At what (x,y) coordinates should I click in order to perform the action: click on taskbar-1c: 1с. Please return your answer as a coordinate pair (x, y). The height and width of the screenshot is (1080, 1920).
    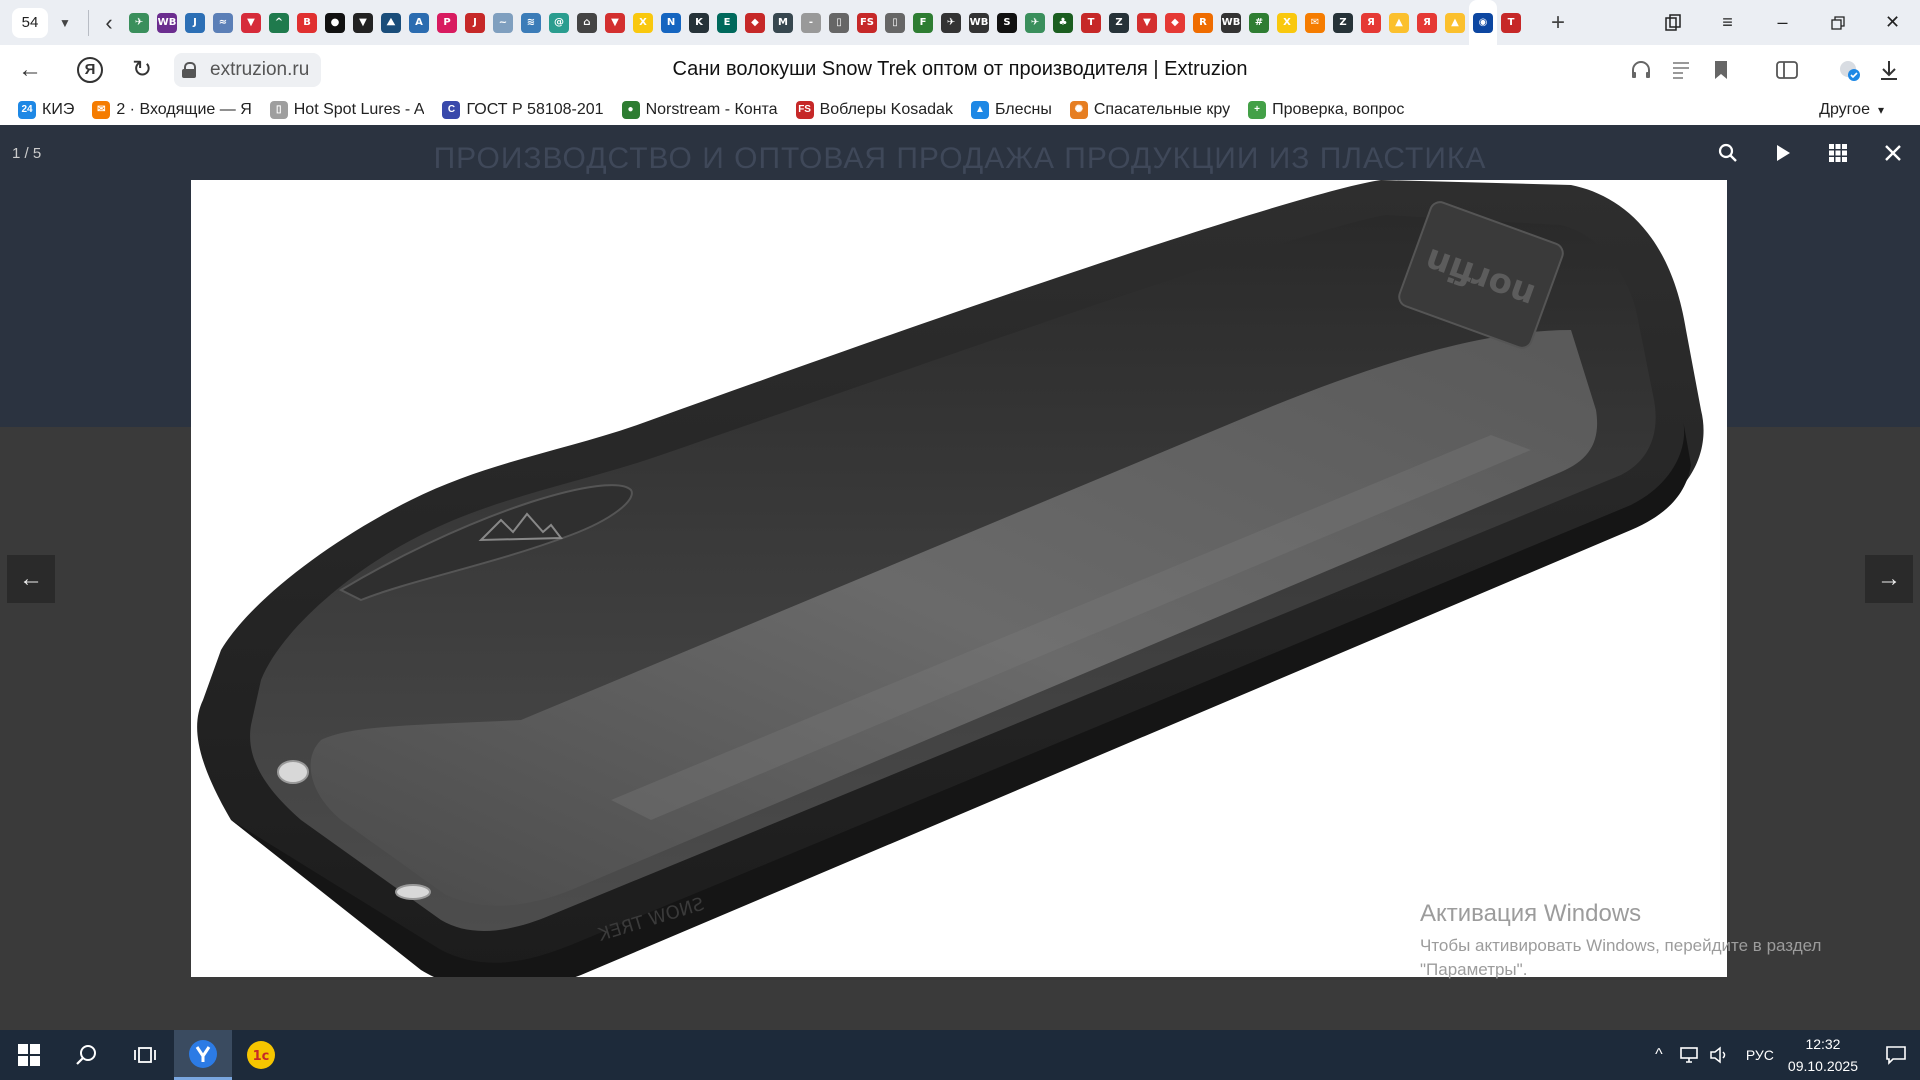
    Looking at the image, I should click on (261, 1055).